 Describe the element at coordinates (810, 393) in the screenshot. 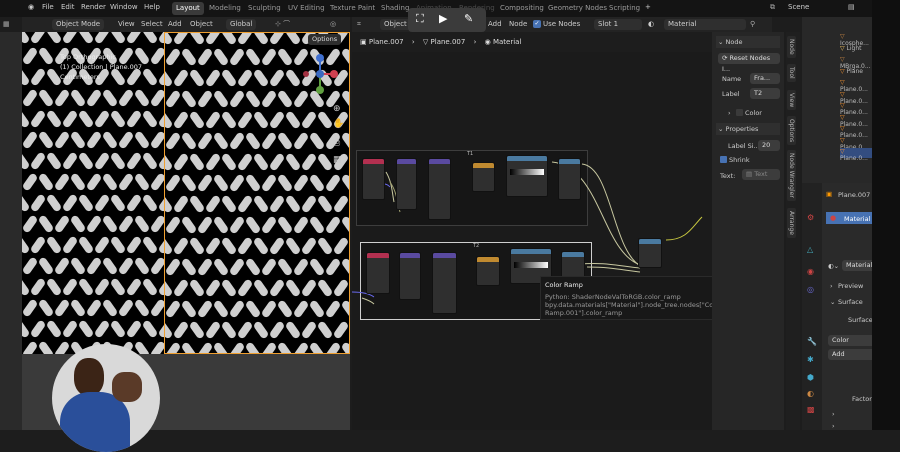

I see `world-tab-icon: ◐` at that location.